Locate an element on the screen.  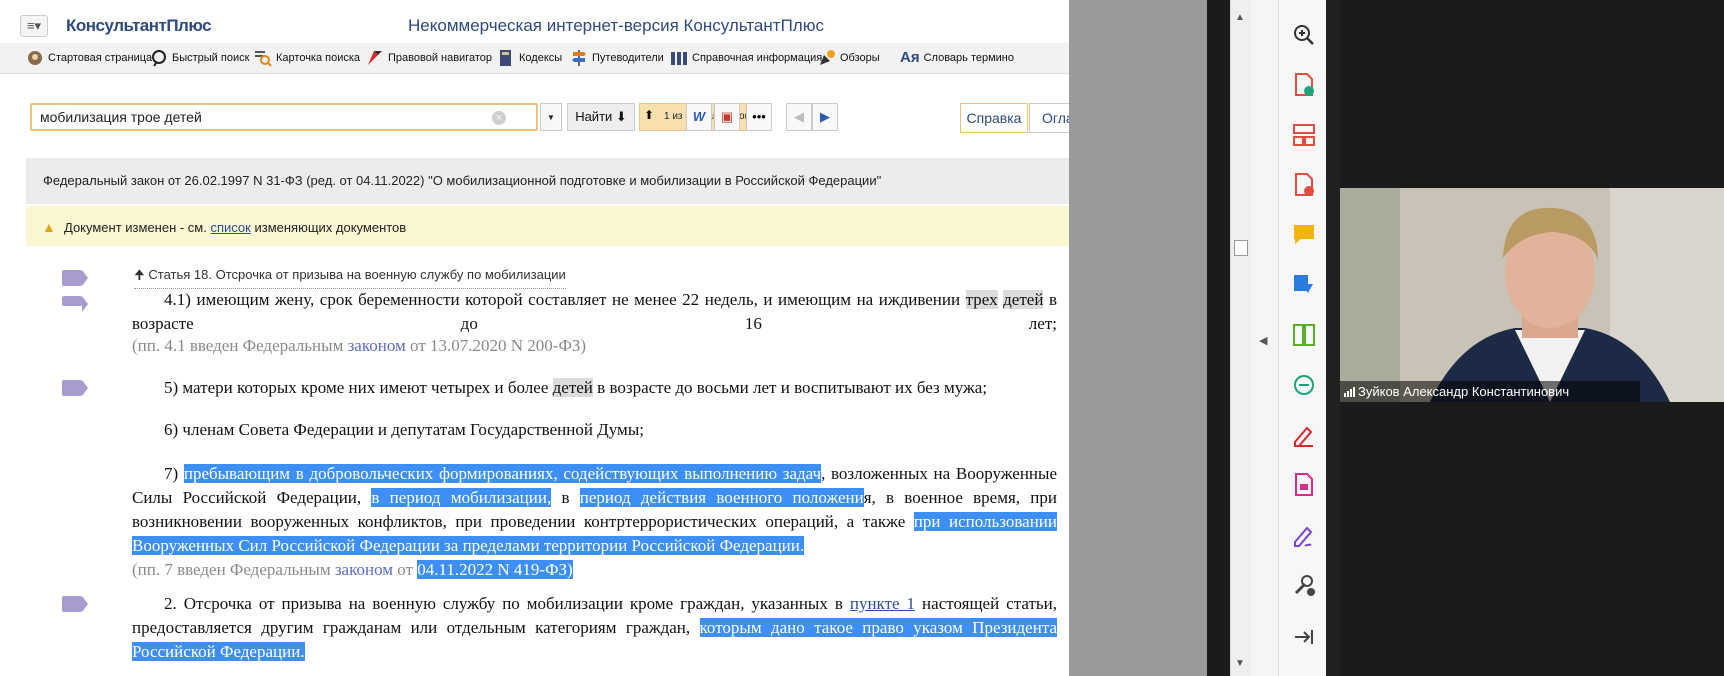
protect-icon is located at coordinates (1304, 485).